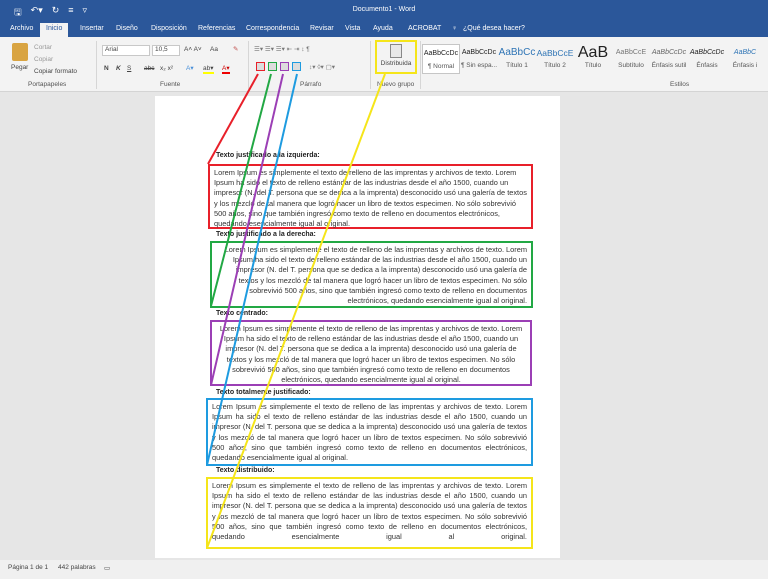 The width and height of the screenshot is (768, 579). I want to click on strikethrough-button: abc, so click(149, 68).